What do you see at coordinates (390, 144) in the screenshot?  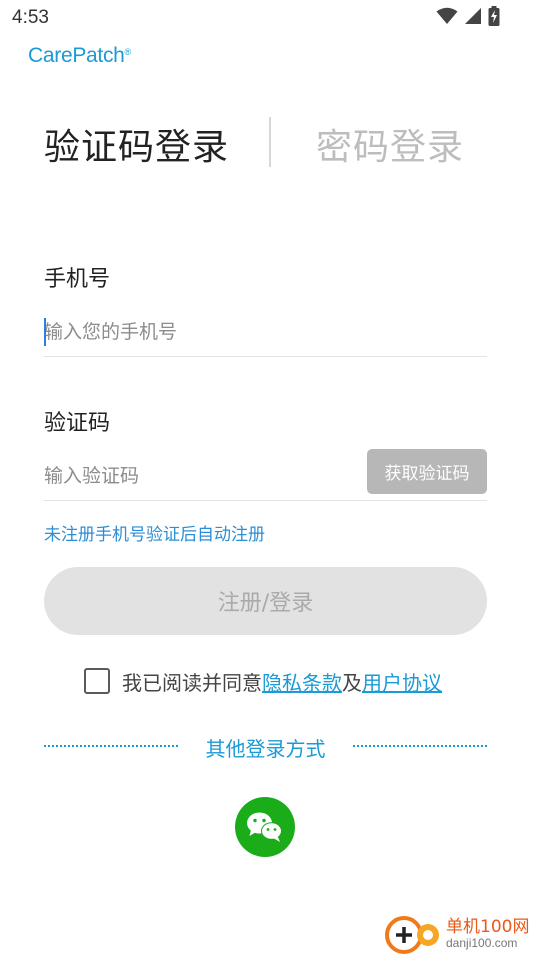 I see `tab-password-login: 密码登录` at bounding box center [390, 144].